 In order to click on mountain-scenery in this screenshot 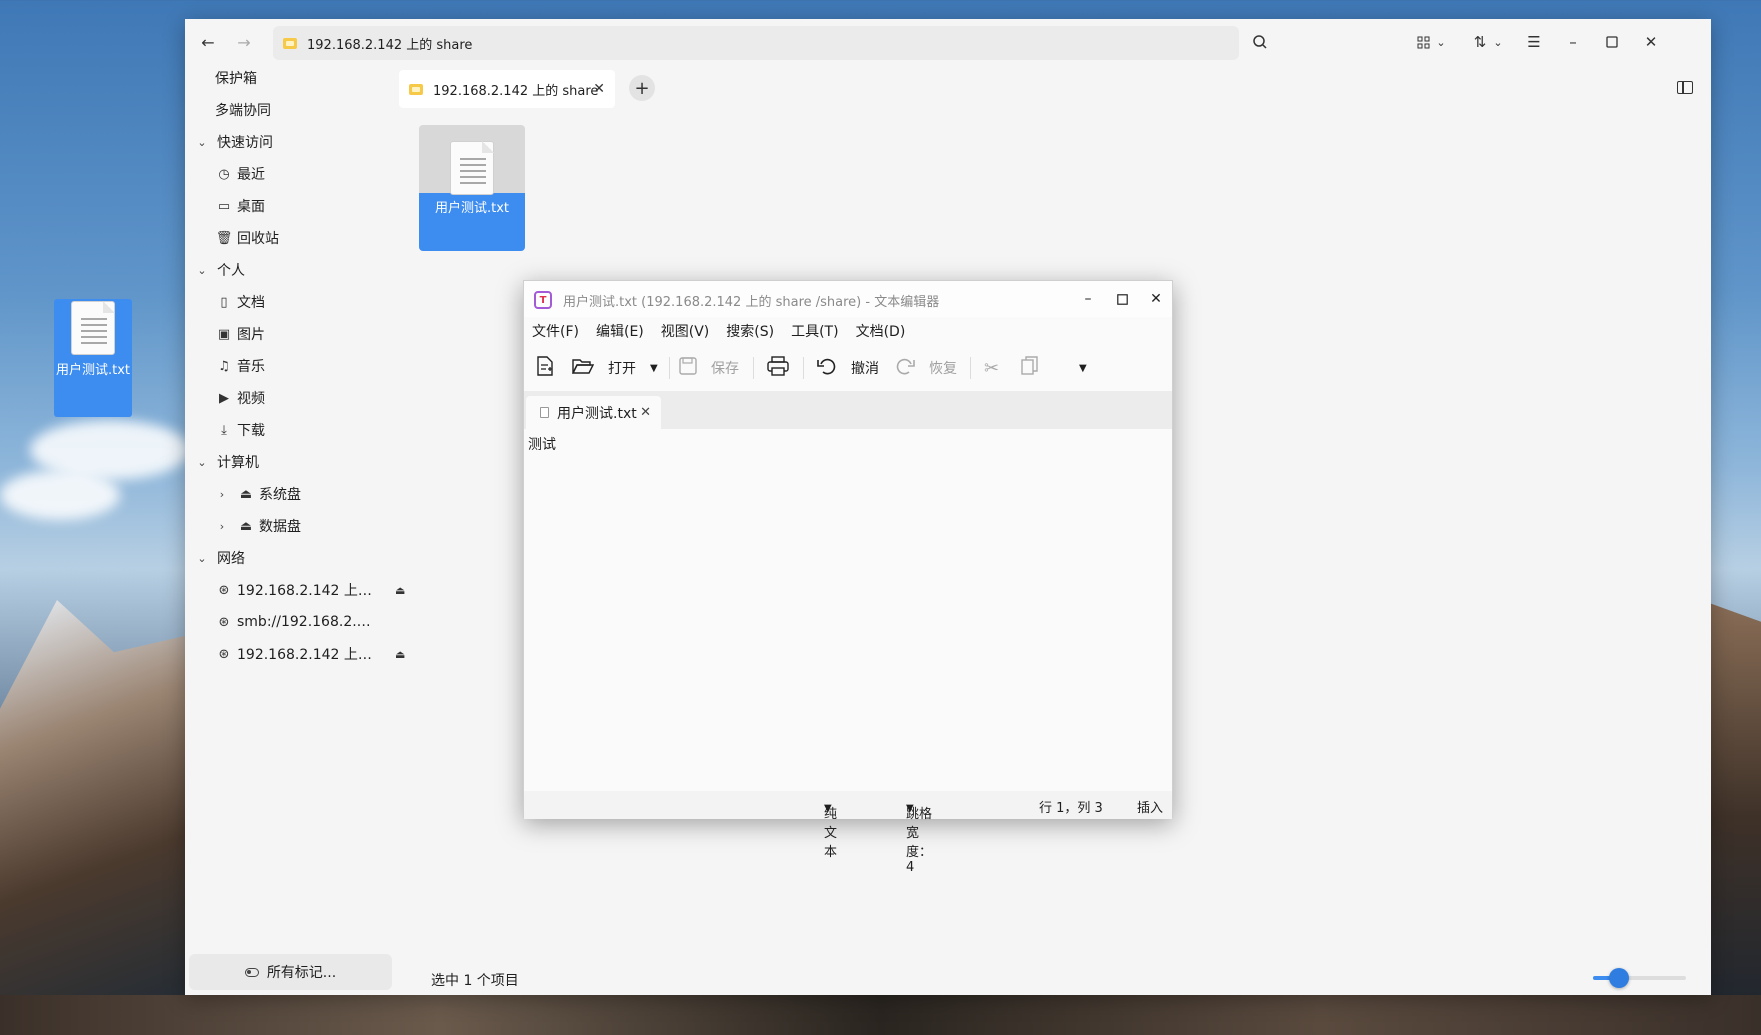, I will do `click(95, 817)`.